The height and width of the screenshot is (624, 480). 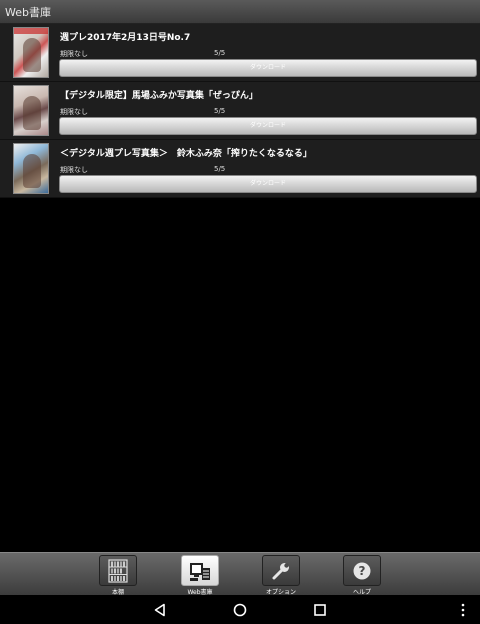 What do you see at coordinates (200, 570) in the screenshot?
I see `web-library-icon` at bounding box center [200, 570].